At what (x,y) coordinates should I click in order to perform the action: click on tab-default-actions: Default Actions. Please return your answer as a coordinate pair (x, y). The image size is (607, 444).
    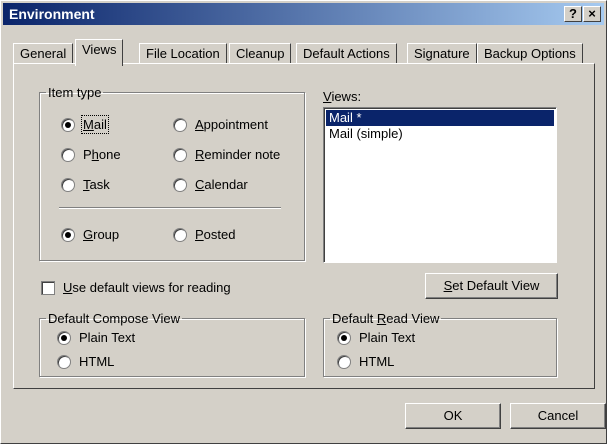
    Looking at the image, I should click on (346, 53).